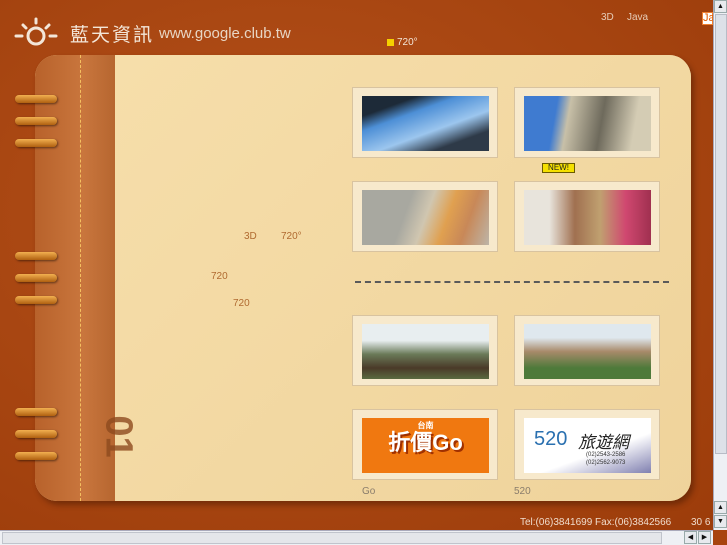  I want to click on chapter-number: 01, so click(118, 436).